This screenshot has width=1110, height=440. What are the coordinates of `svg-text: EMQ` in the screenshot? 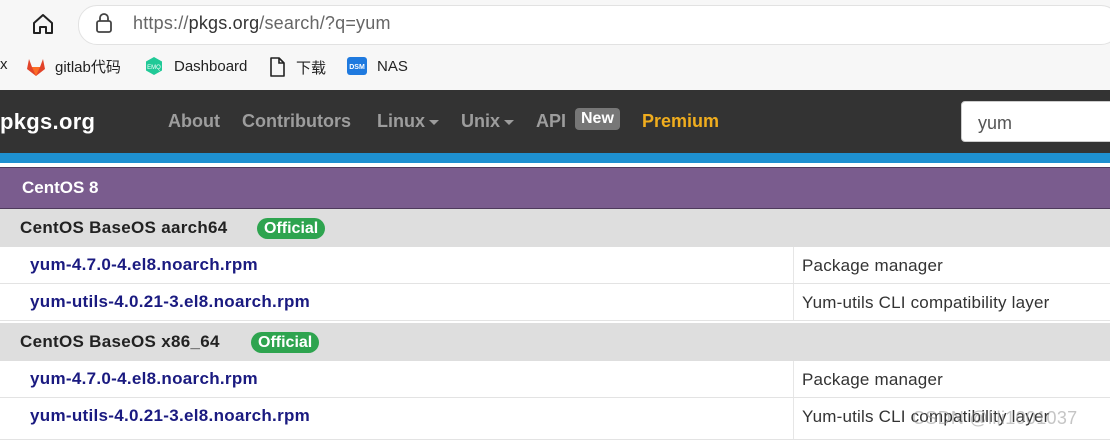 It's located at (154, 68).